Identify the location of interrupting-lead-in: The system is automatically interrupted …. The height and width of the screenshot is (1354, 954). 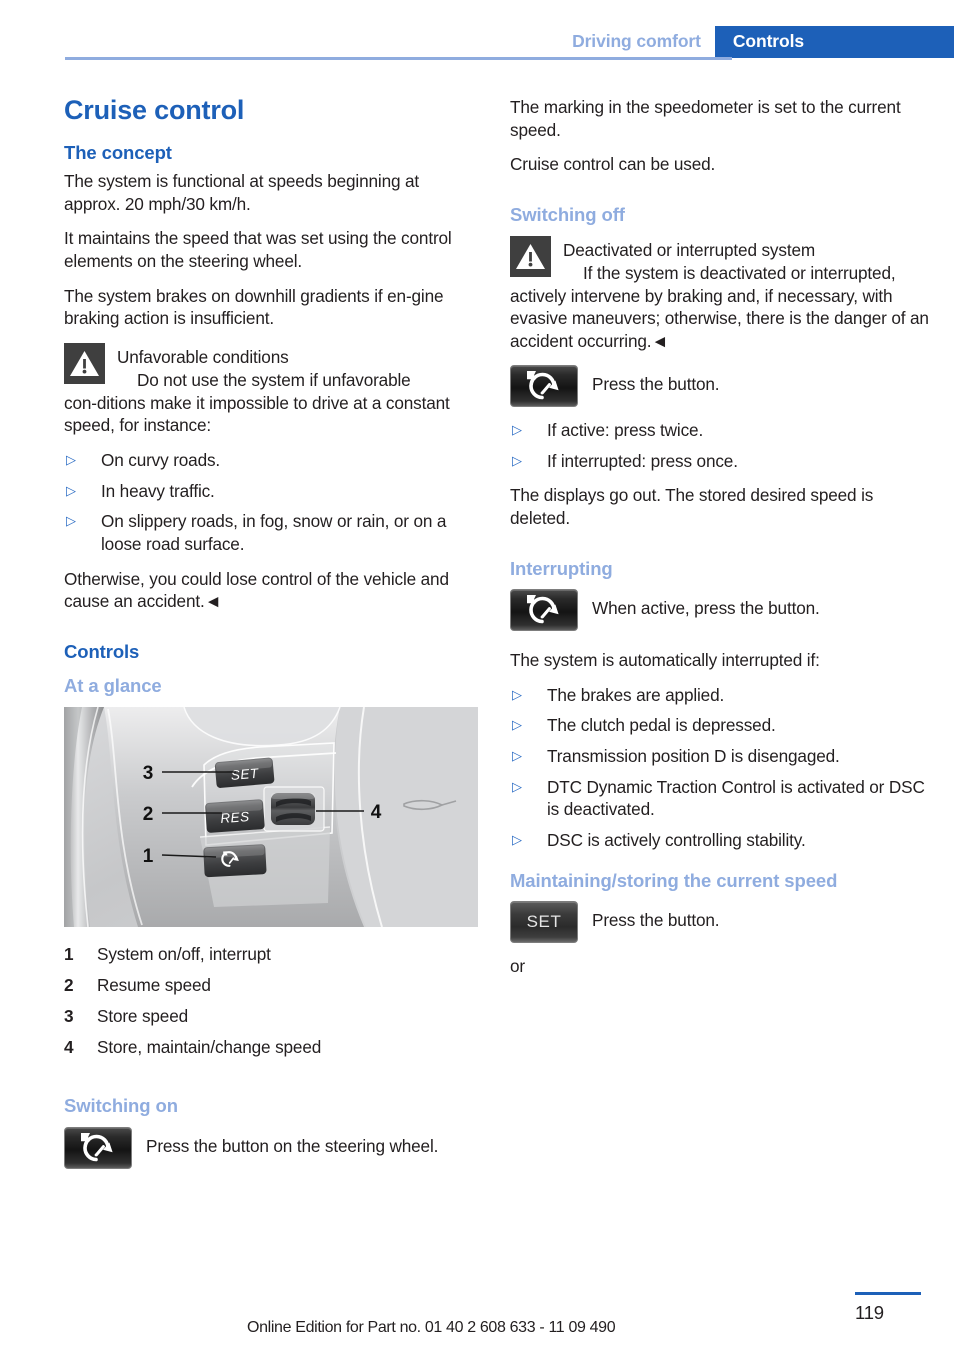
(665, 659).